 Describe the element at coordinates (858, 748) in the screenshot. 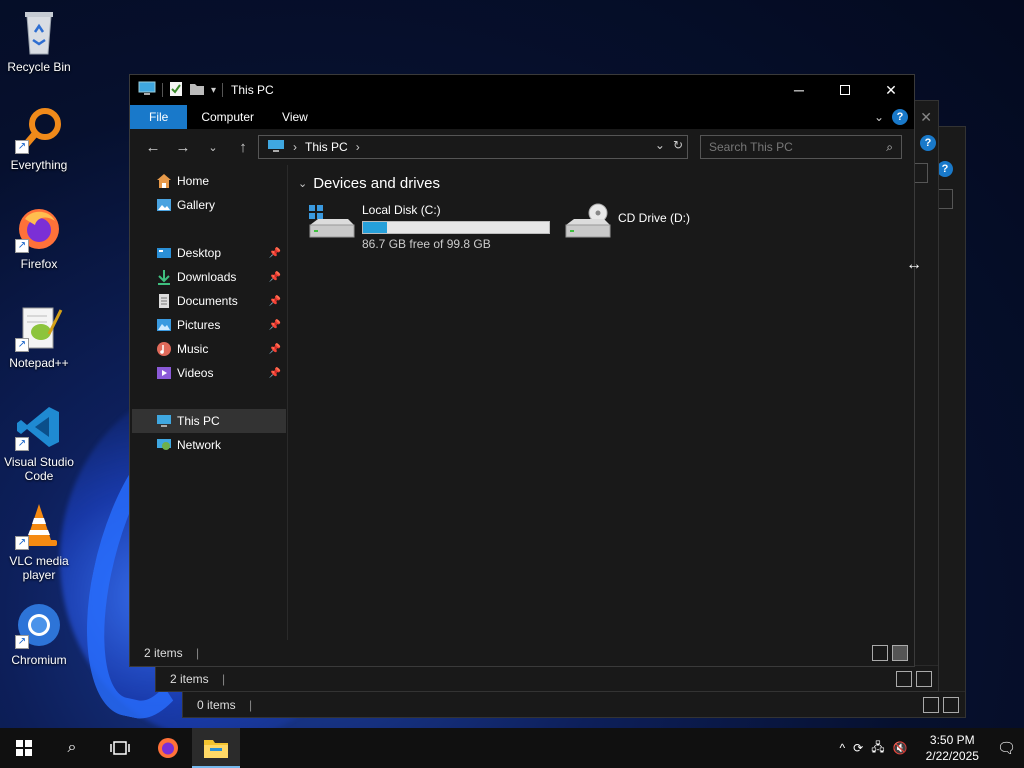

I see `sync-icon: ⟳` at that location.